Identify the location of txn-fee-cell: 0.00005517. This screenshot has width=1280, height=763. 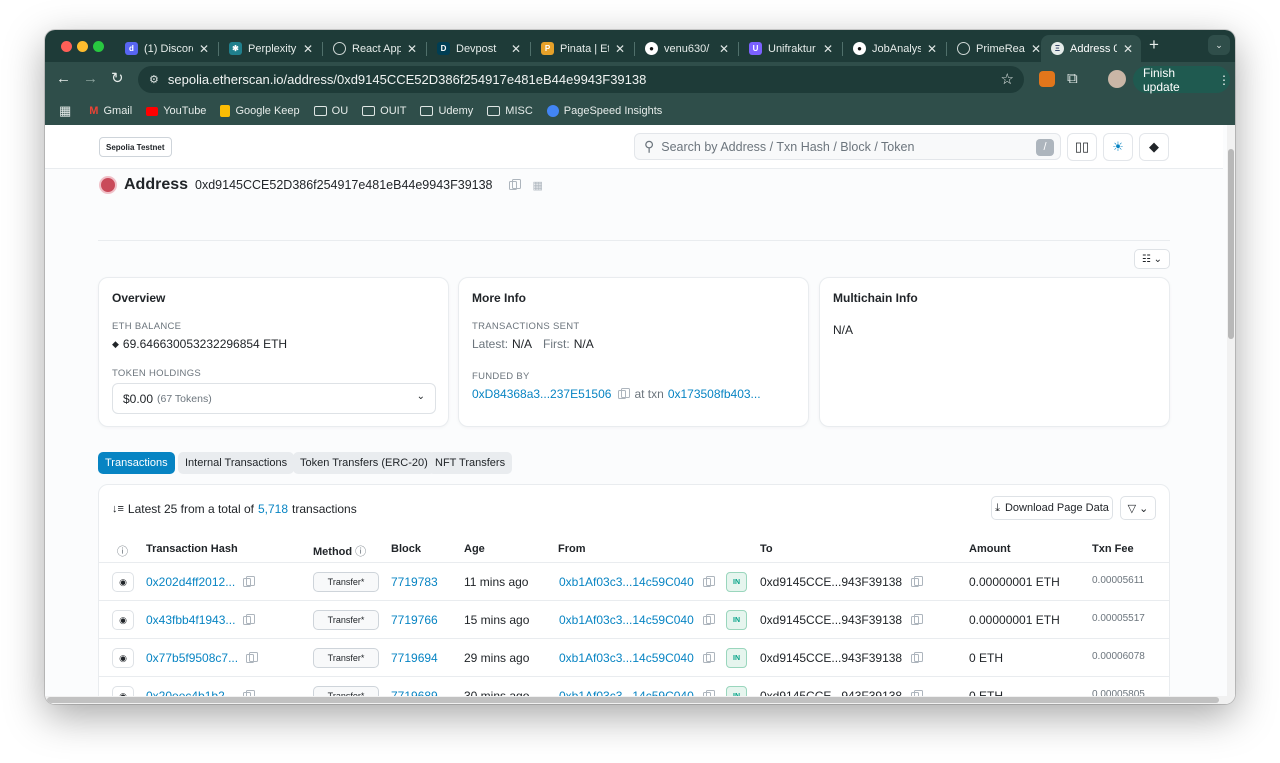
(1118, 618).